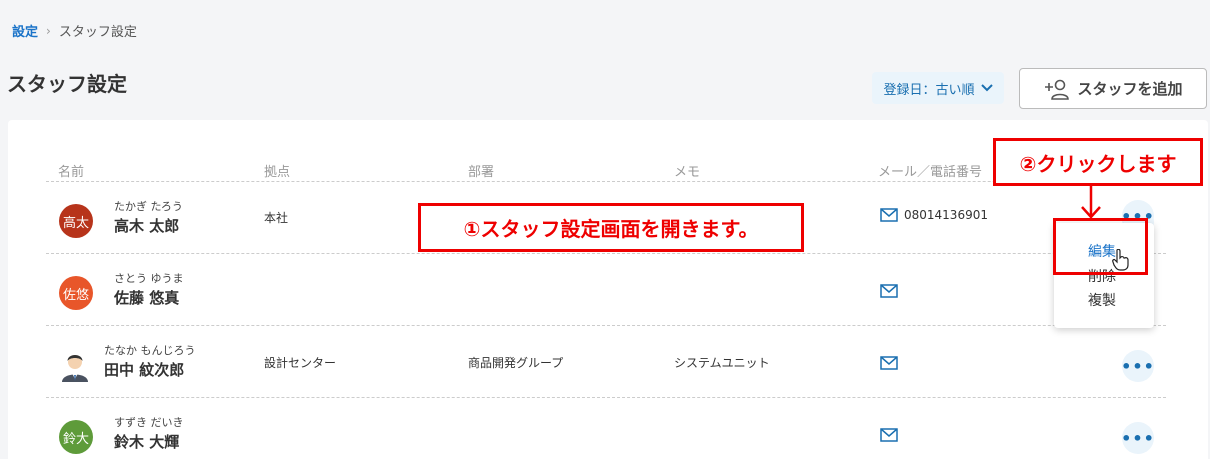 The image size is (1210, 459). Describe the element at coordinates (1057, 89) in the screenshot. I see `add-user-icon` at that location.